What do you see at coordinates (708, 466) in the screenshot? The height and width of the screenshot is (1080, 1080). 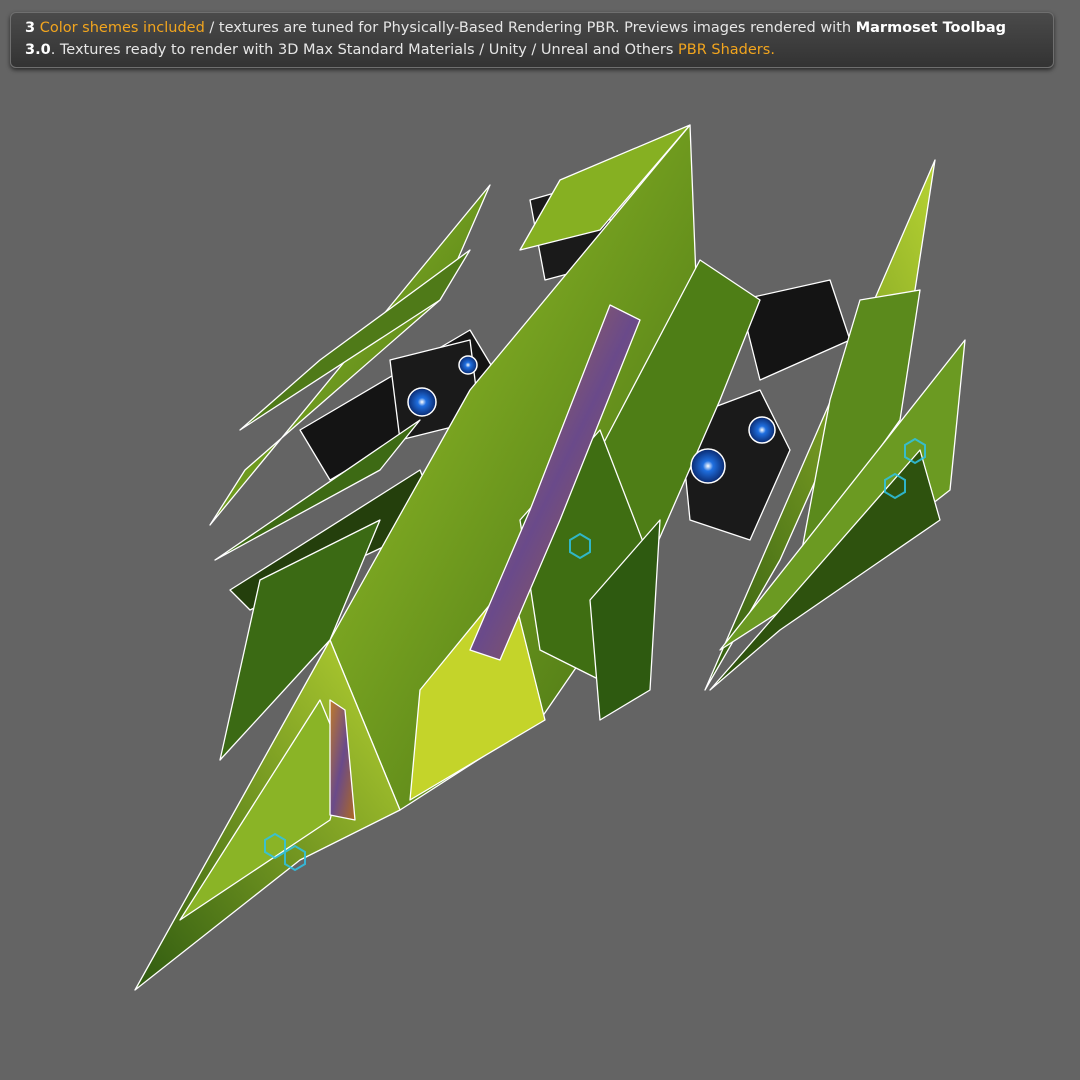 I see `engine-right-outer` at bounding box center [708, 466].